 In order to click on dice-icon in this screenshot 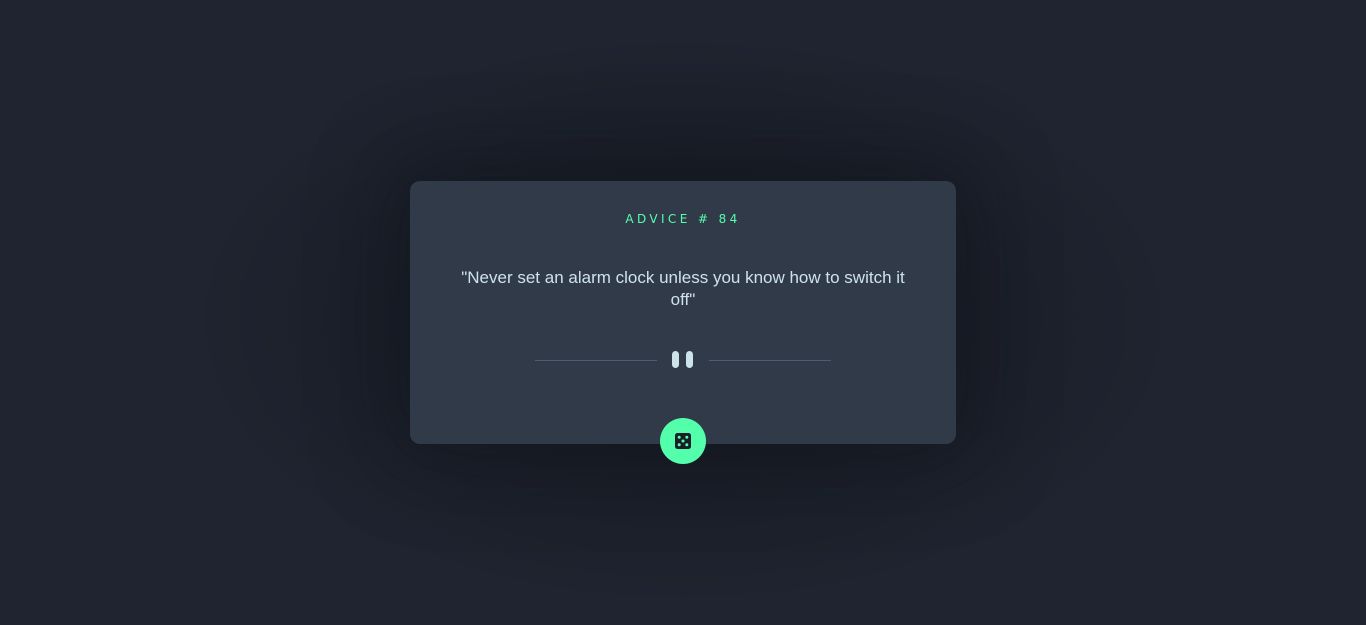, I will do `click(683, 441)`.